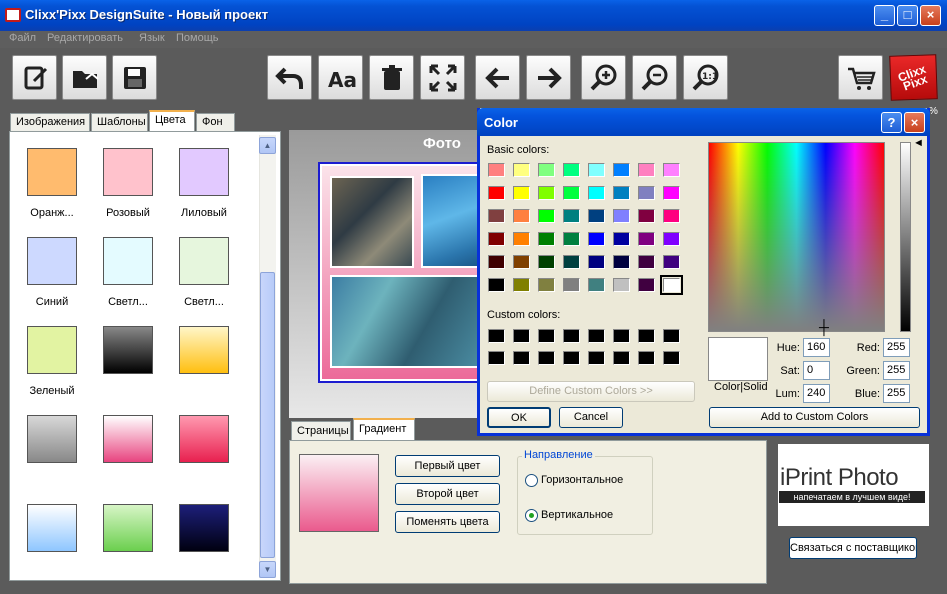  I want to click on fullscreen-button, so click(442, 77).